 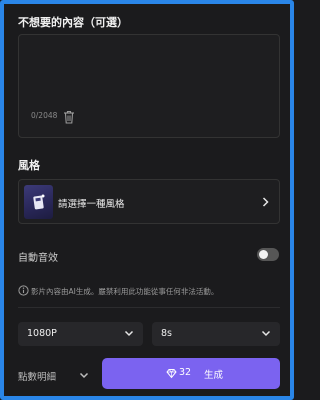 What do you see at coordinates (263, 254) in the screenshot?
I see `toggle-knob` at bounding box center [263, 254].